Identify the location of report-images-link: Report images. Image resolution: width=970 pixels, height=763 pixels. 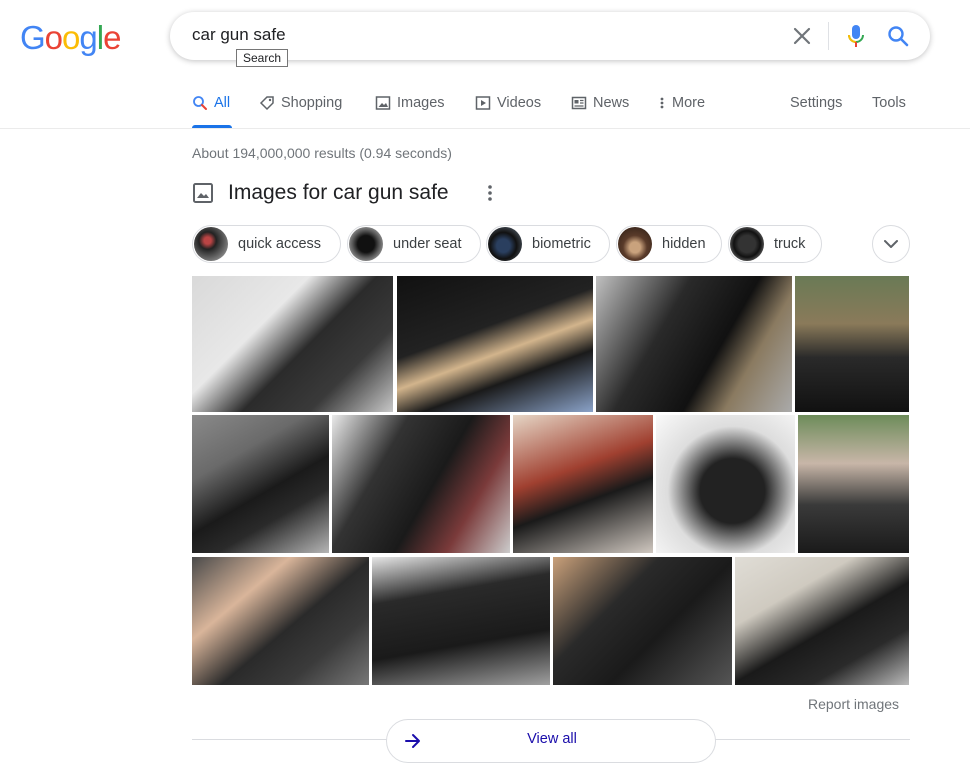
(853, 704).